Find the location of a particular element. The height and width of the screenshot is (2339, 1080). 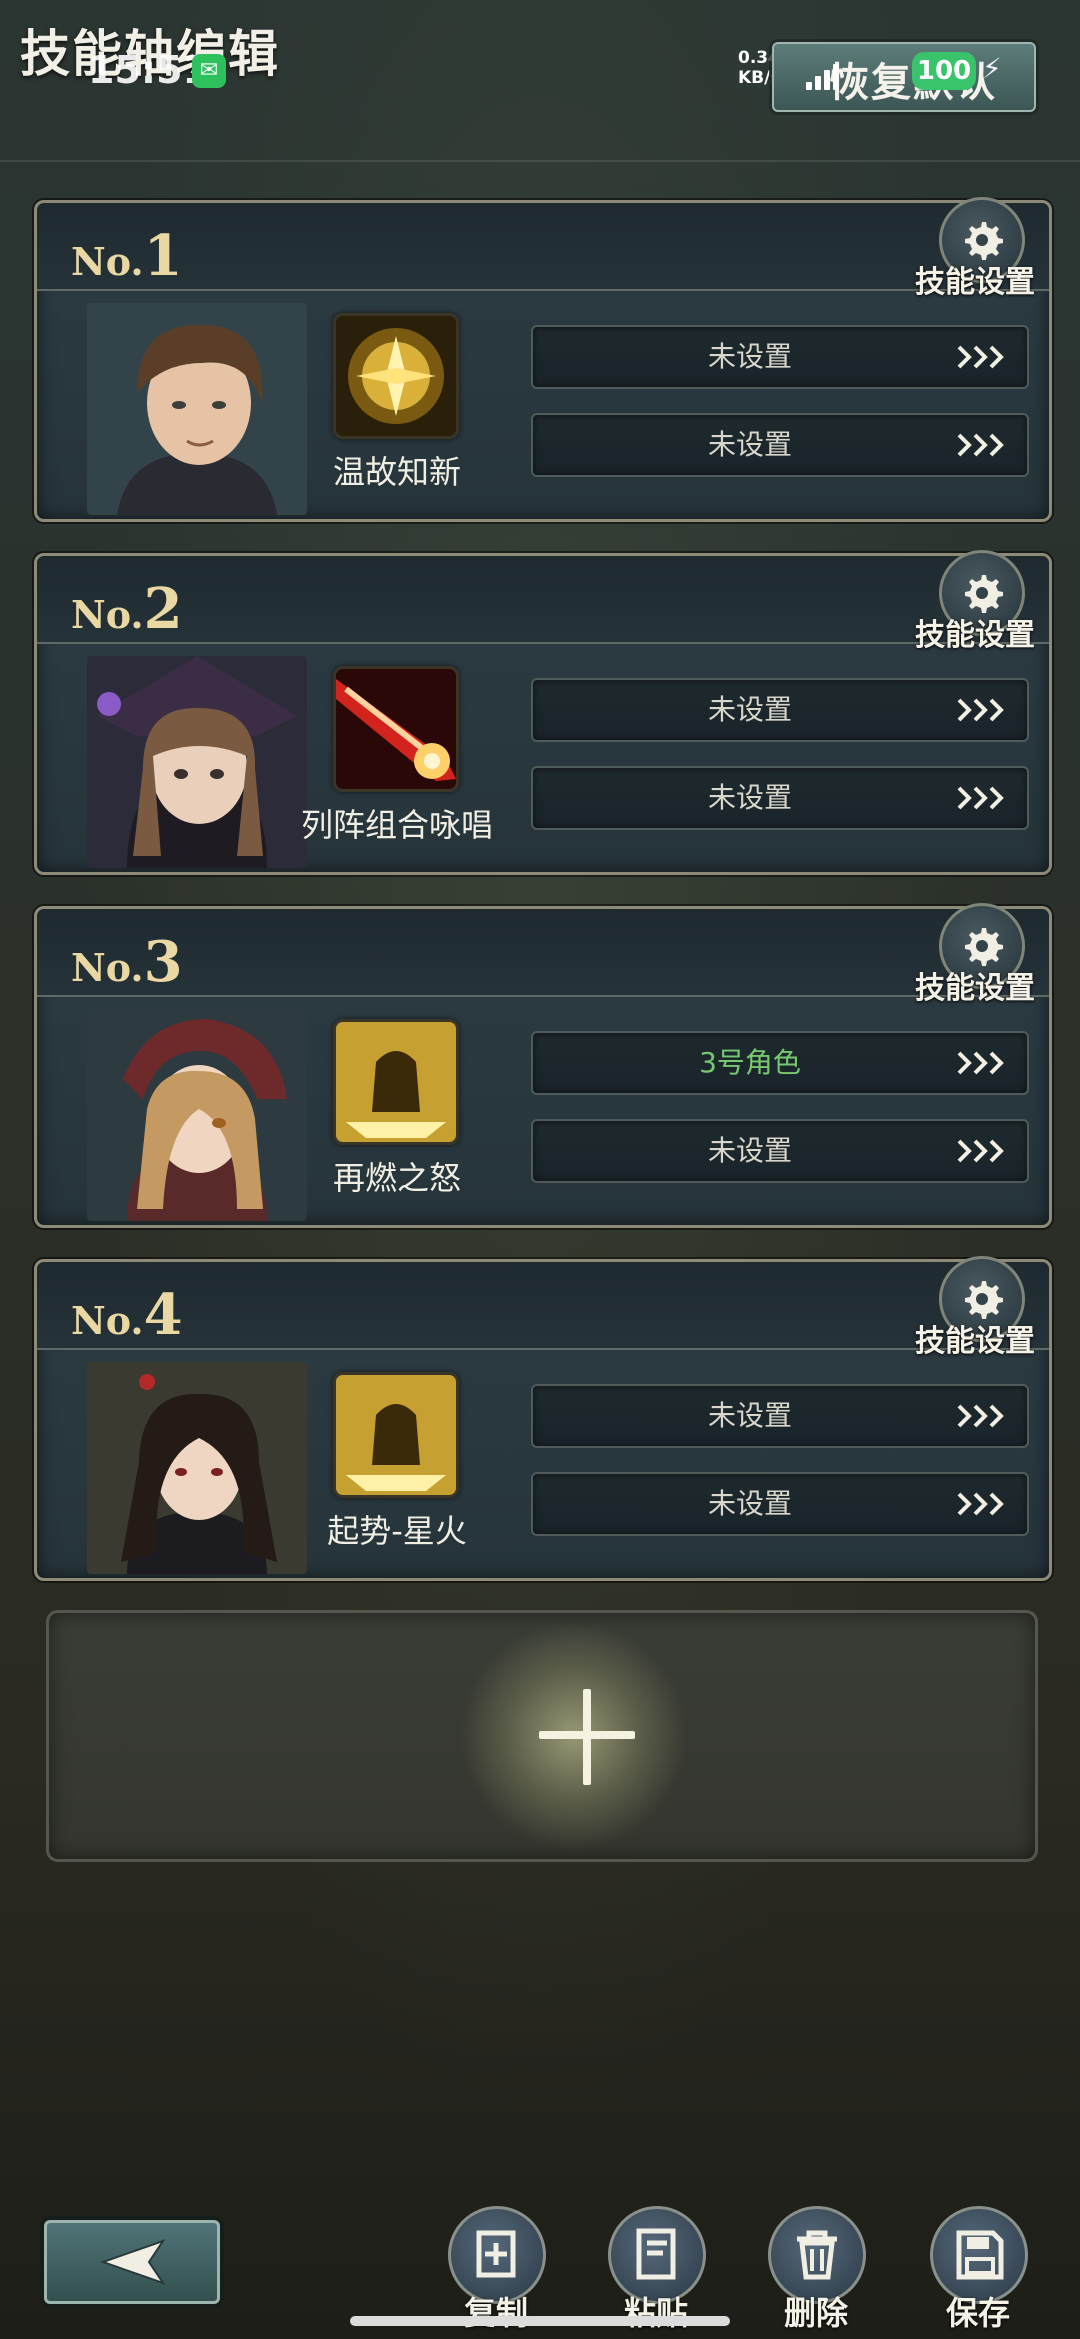

target-slot: 3号角色 is located at coordinates (780, 1063).